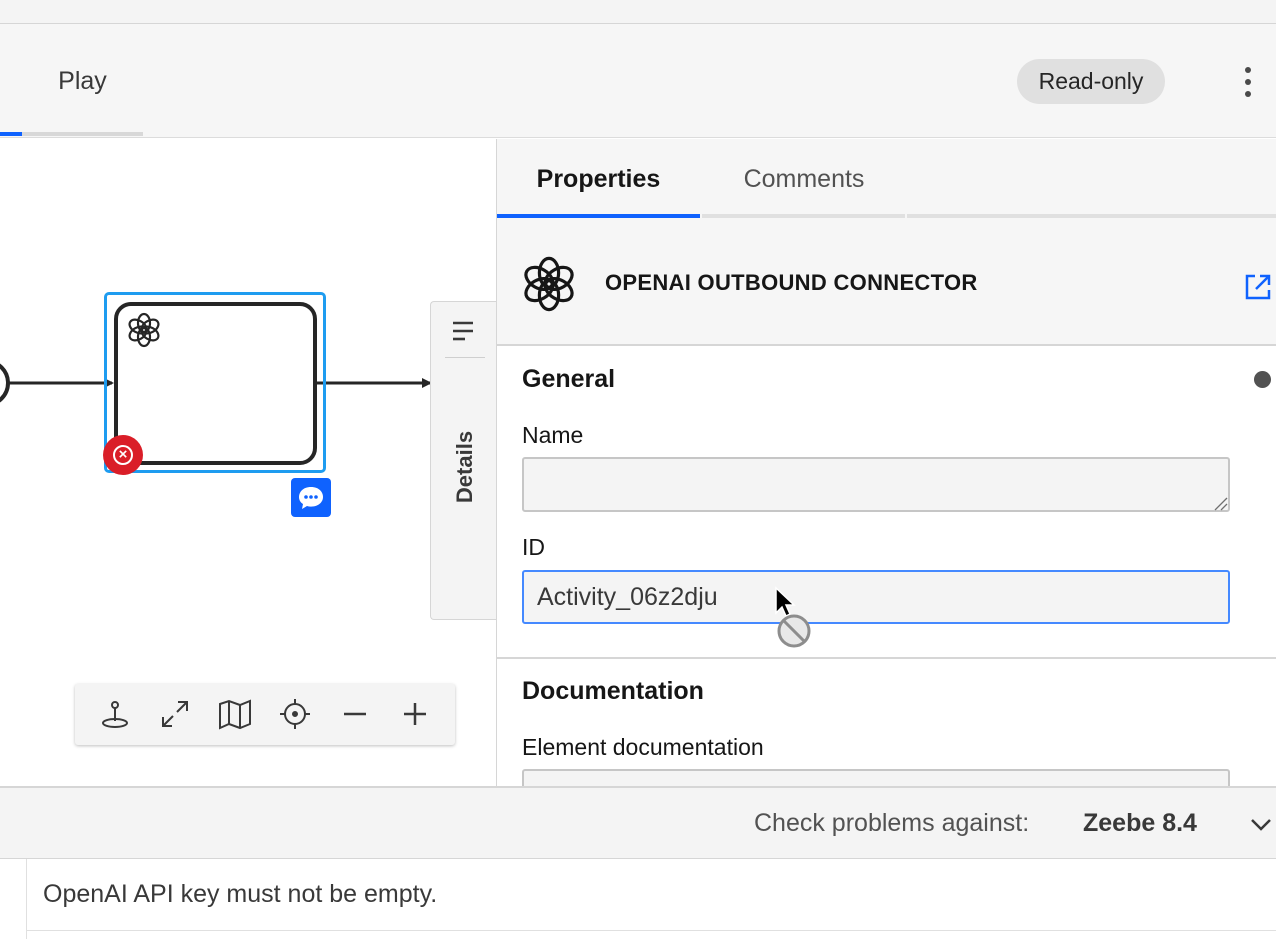  What do you see at coordinates (82, 81) in the screenshot?
I see `tab-play: Play` at bounding box center [82, 81].